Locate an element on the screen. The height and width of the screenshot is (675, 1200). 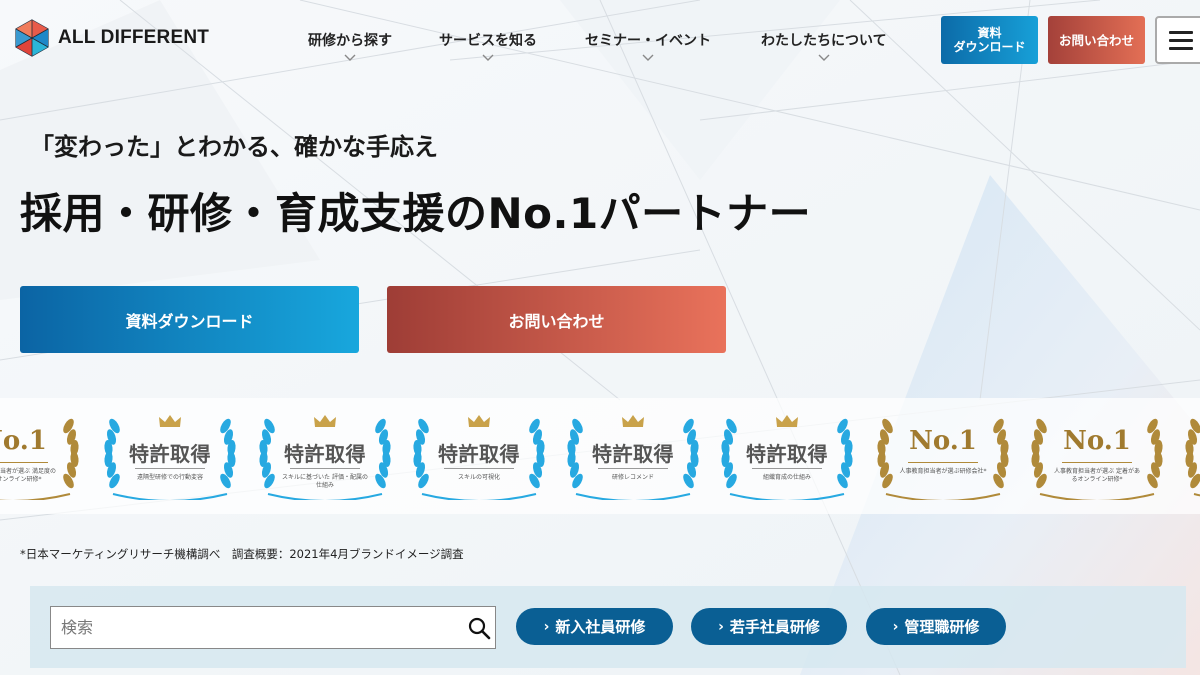
award-caption: 人事教育担当者が選ぶ研修会社* is located at coordinates (943, 471).